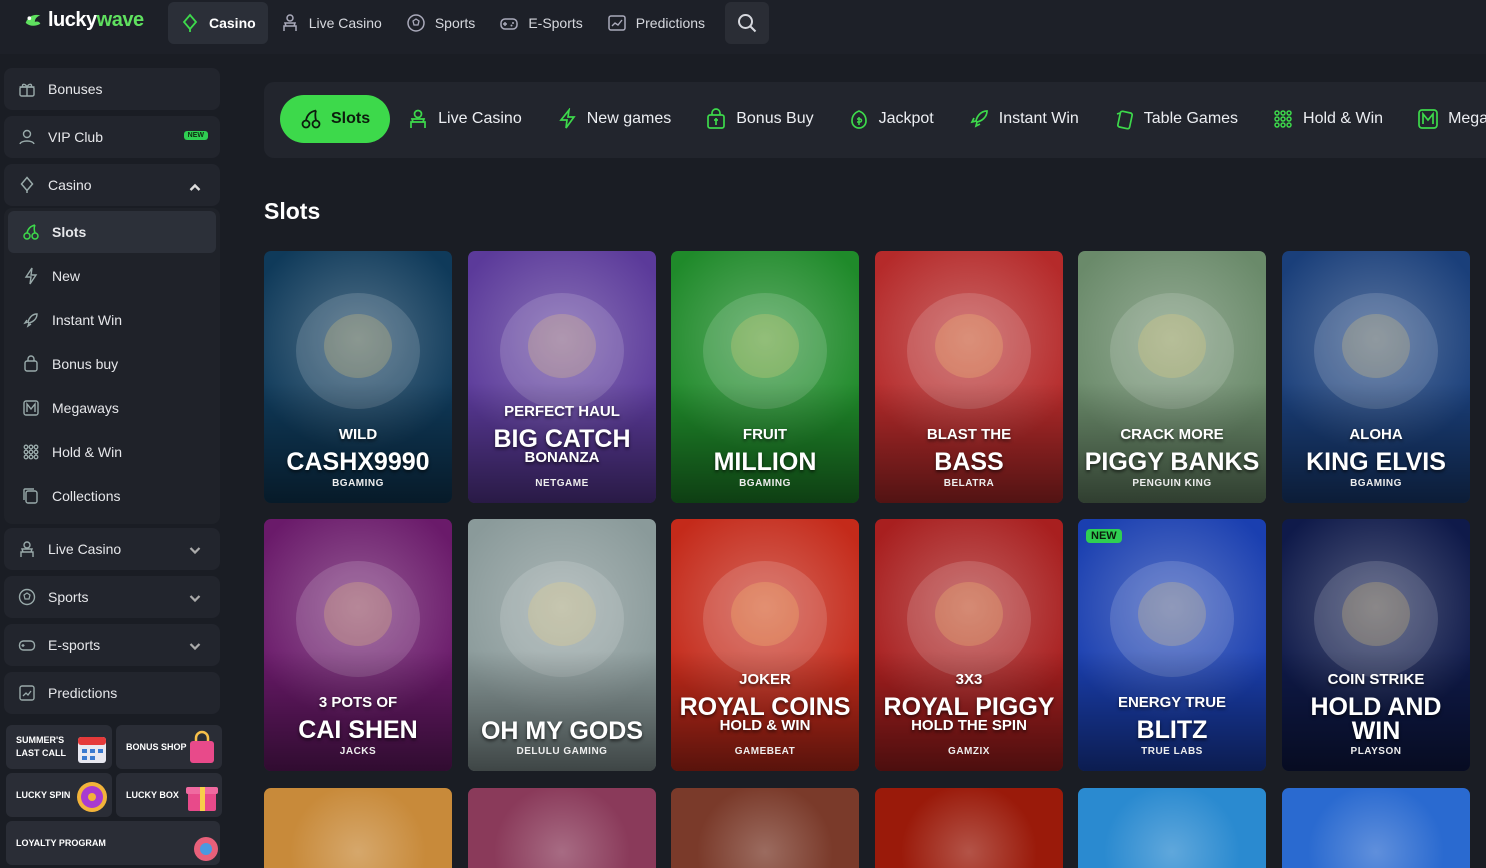  I want to click on cat-hold-win: Hold & Win, so click(1327, 119).